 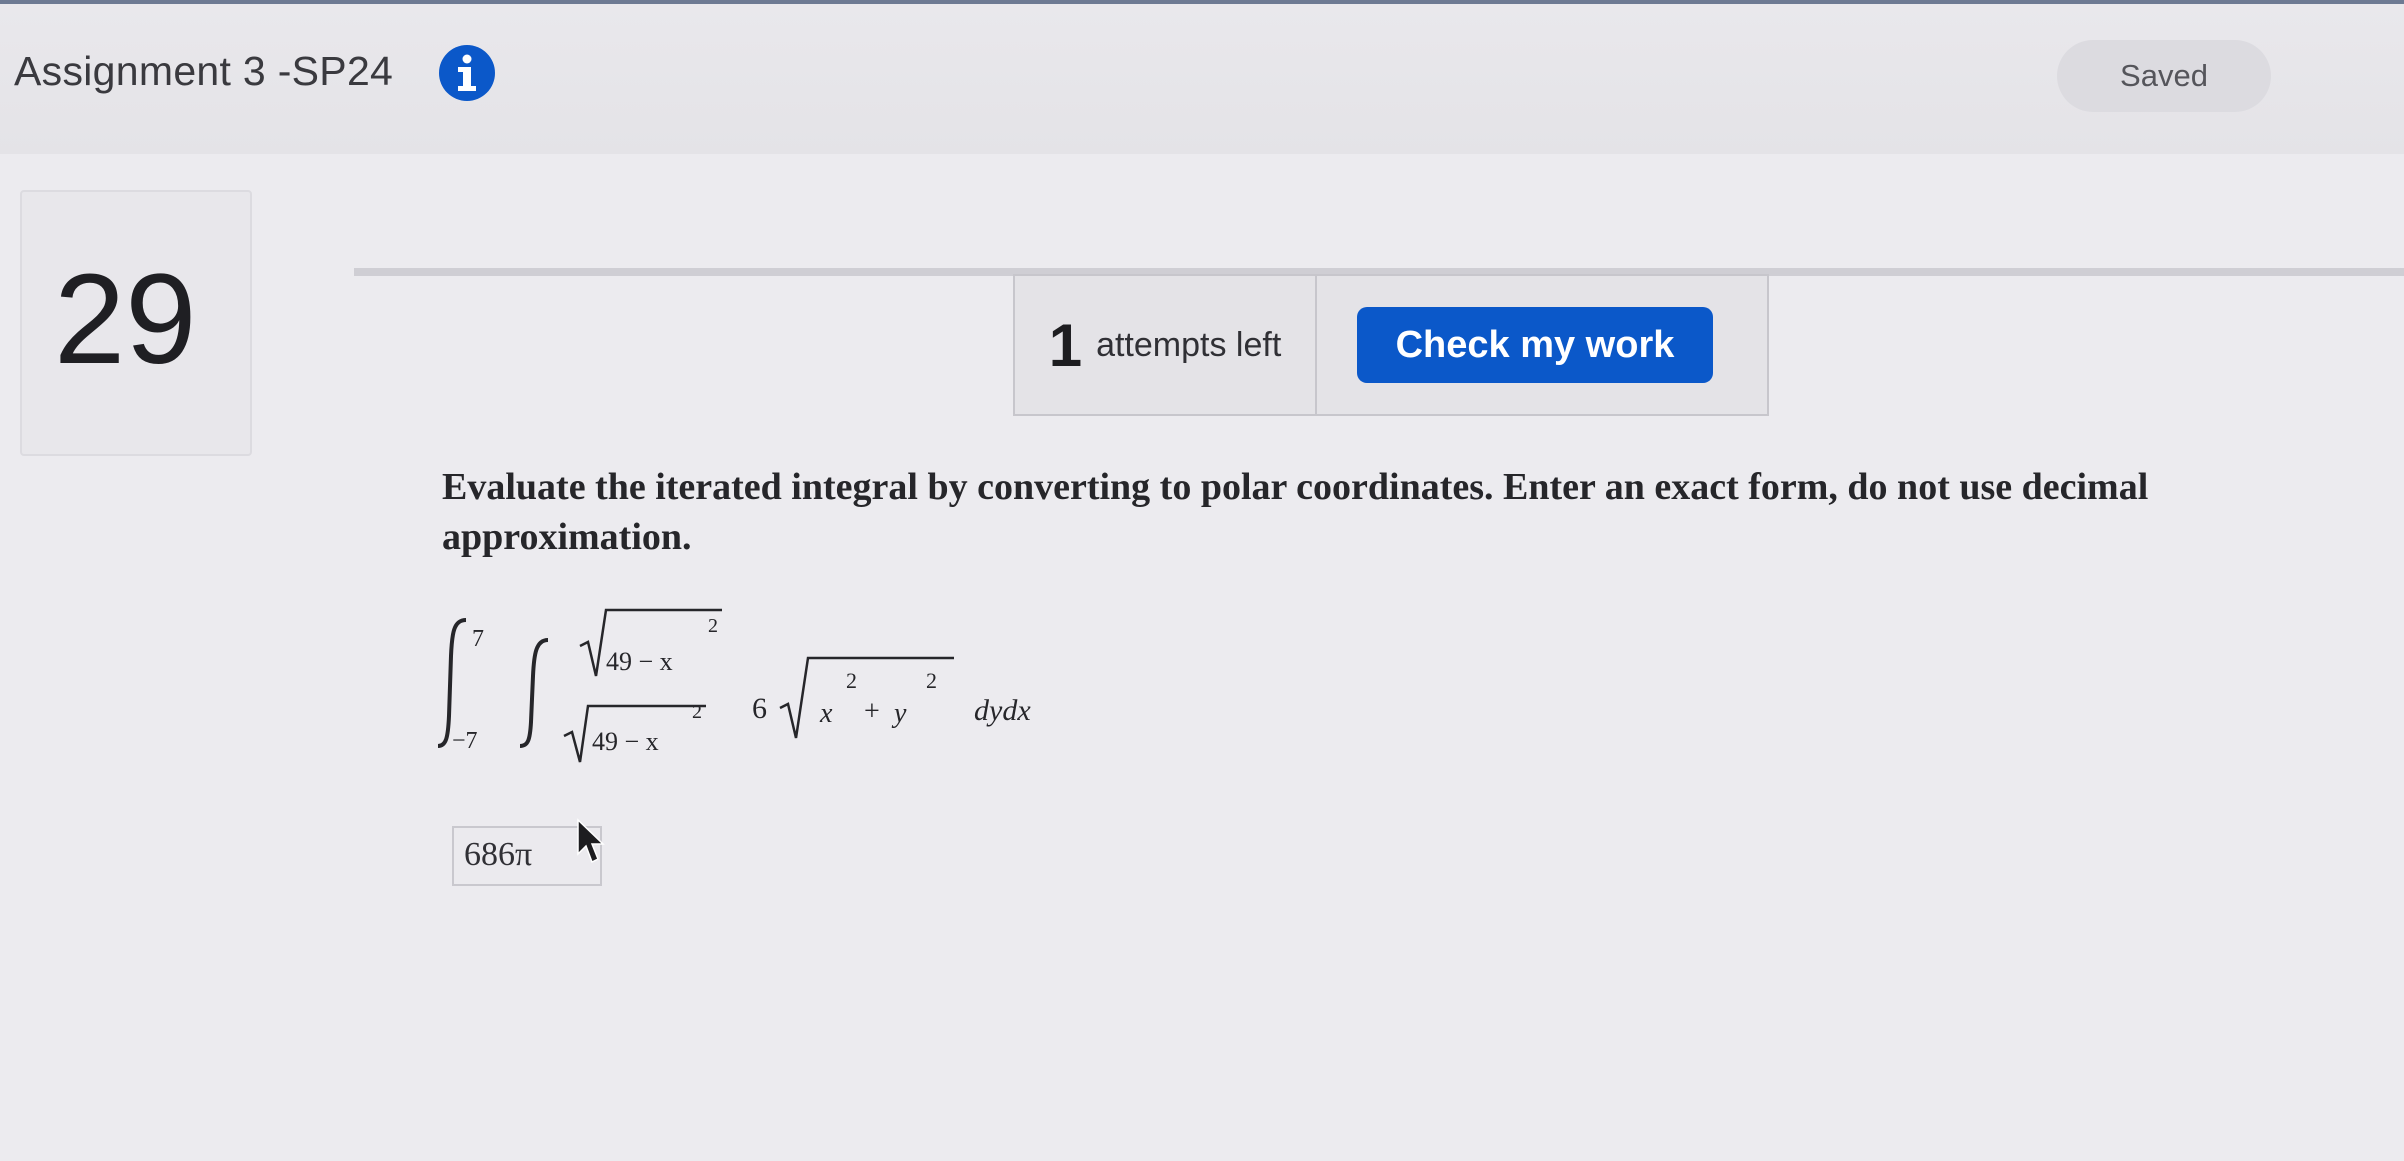 I want to click on attempts-label: attempts left, so click(x=1189, y=344).